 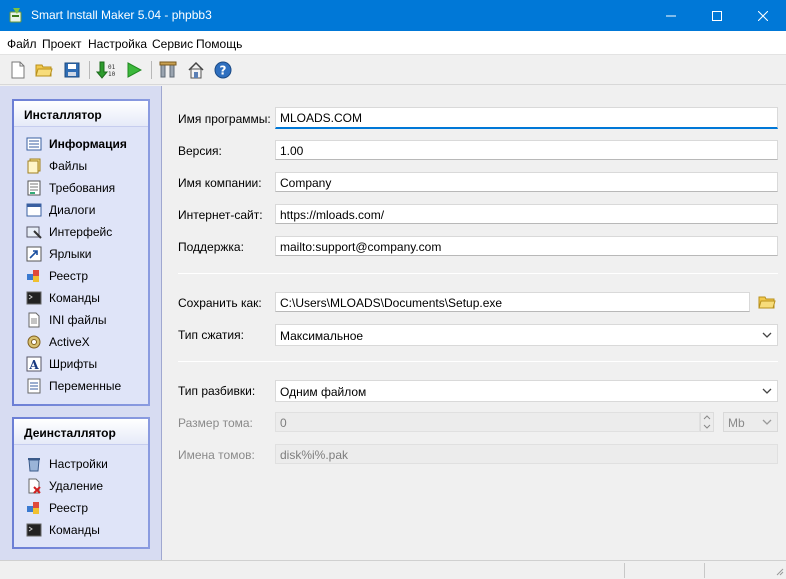 I want to click on compression-value: Максимальное, so click(x=322, y=336).